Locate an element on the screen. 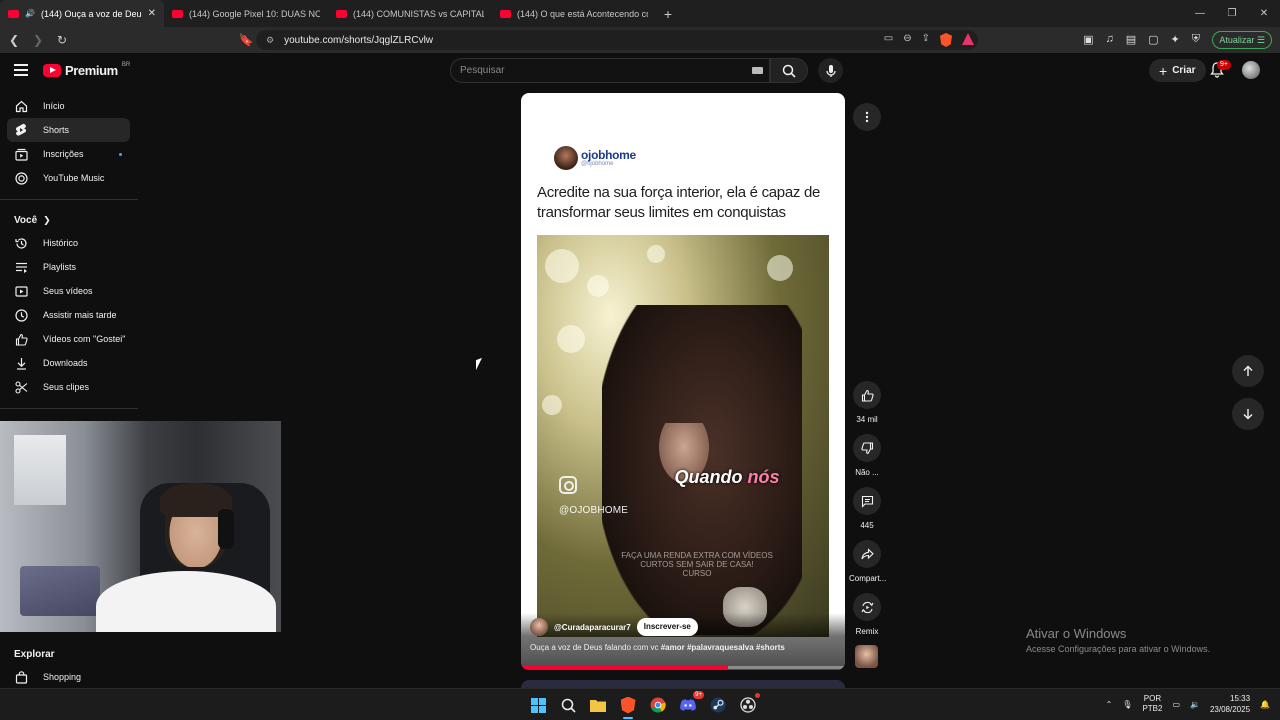 This screenshot has height=720, width=1280. youtube-premium-logo: Premium BR is located at coordinates (86, 70).